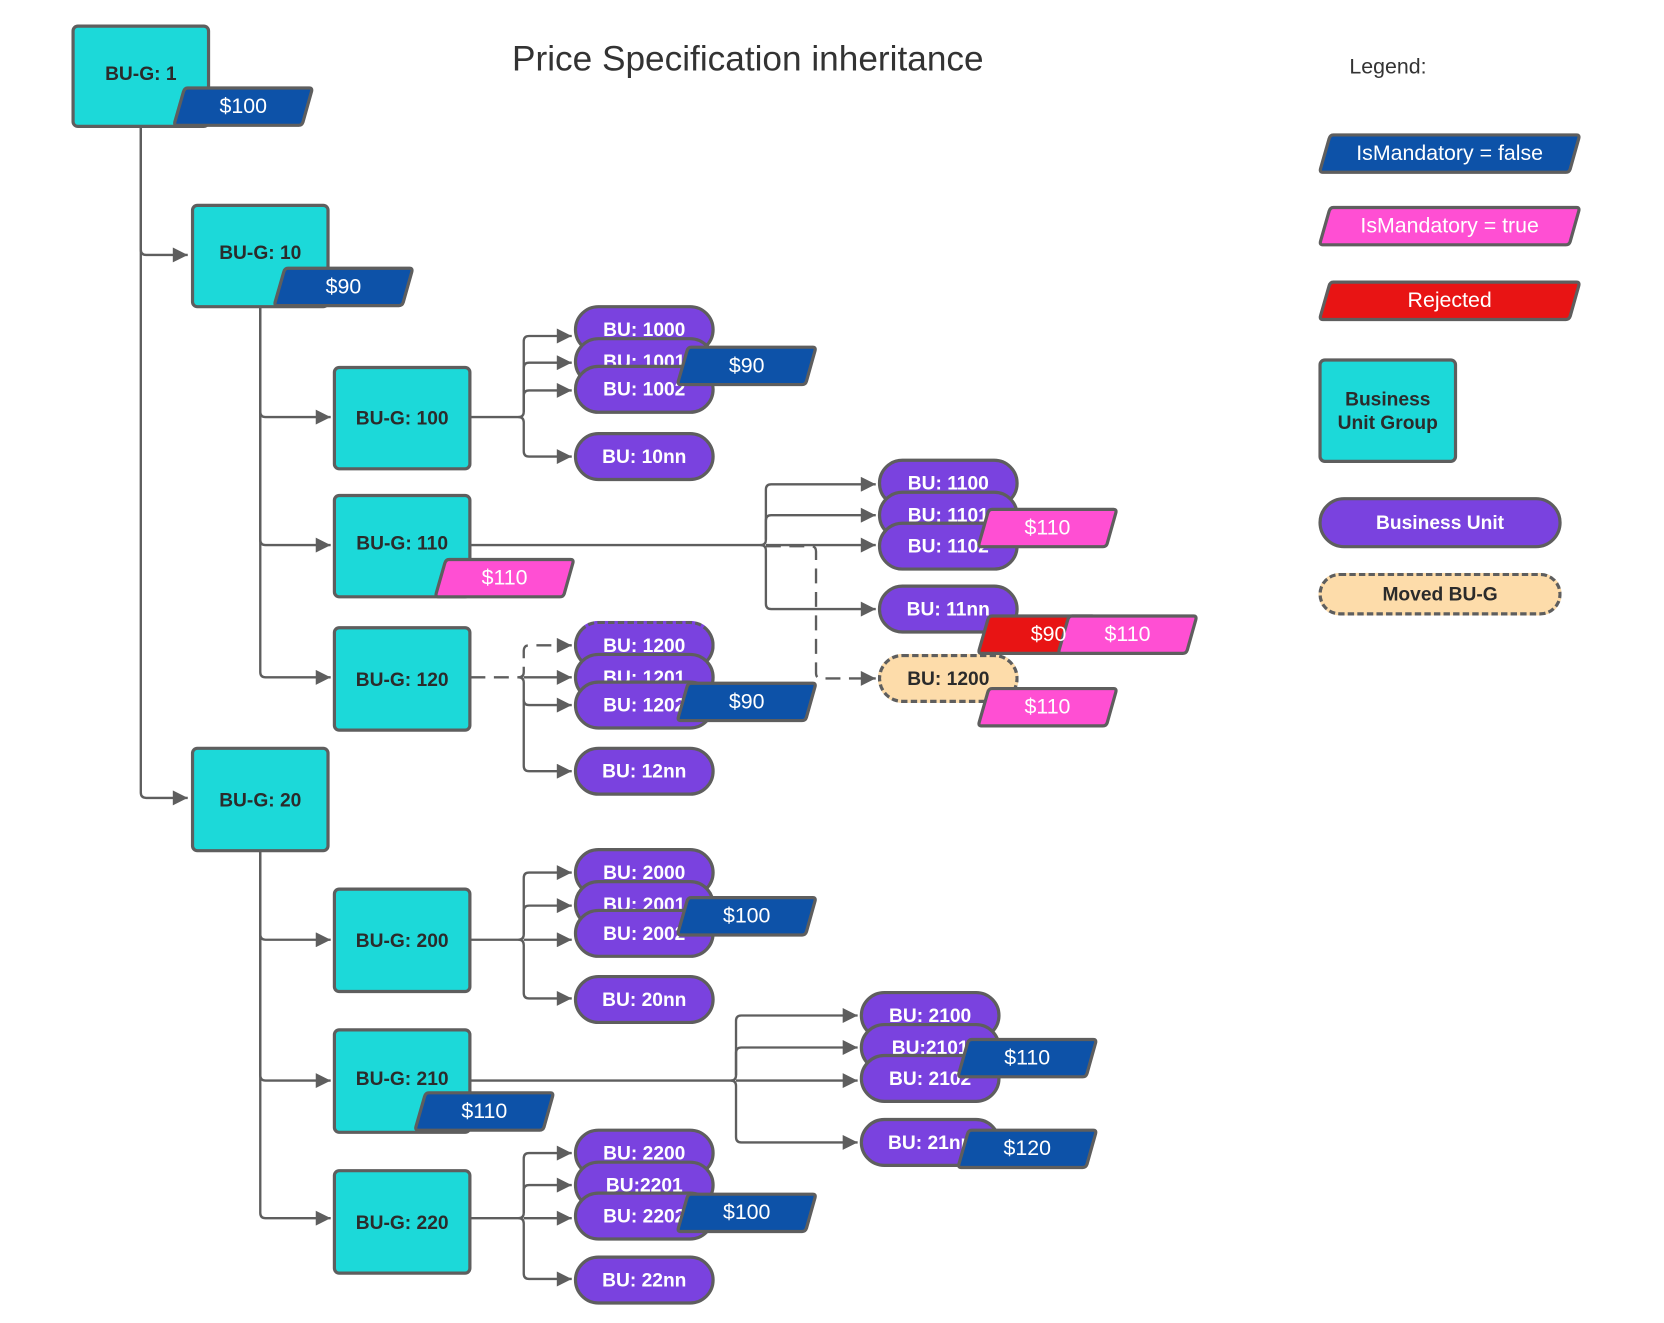 This screenshot has height=1323, width=1664. I want to click on bug-node-200: BU-G: 200, so click(402, 940).